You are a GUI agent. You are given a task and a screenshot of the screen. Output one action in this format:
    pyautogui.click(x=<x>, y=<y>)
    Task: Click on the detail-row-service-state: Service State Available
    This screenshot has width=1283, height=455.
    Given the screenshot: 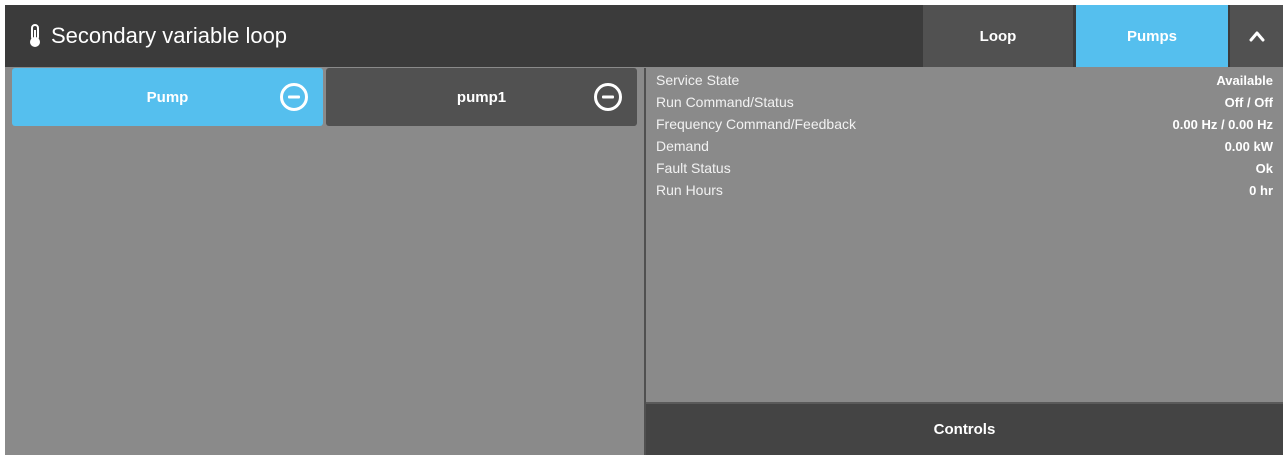 What is the action you would take?
    pyautogui.click(x=964, y=80)
    